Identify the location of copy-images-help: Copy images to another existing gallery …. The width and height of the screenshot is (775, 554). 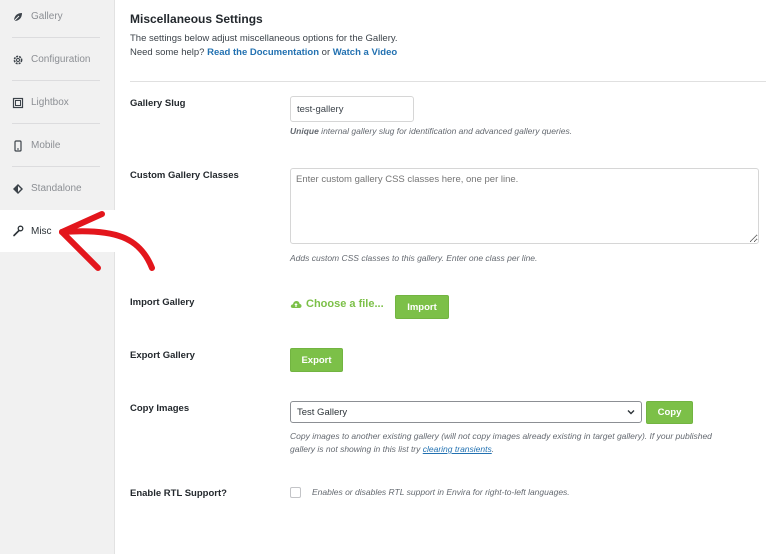
(525, 443).